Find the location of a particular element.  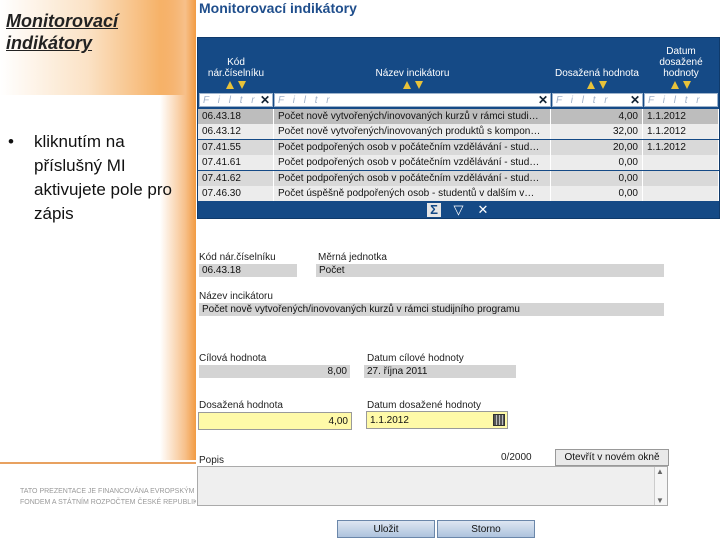

filter-input-name: F i l t r ✕ is located at coordinates (412, 100).